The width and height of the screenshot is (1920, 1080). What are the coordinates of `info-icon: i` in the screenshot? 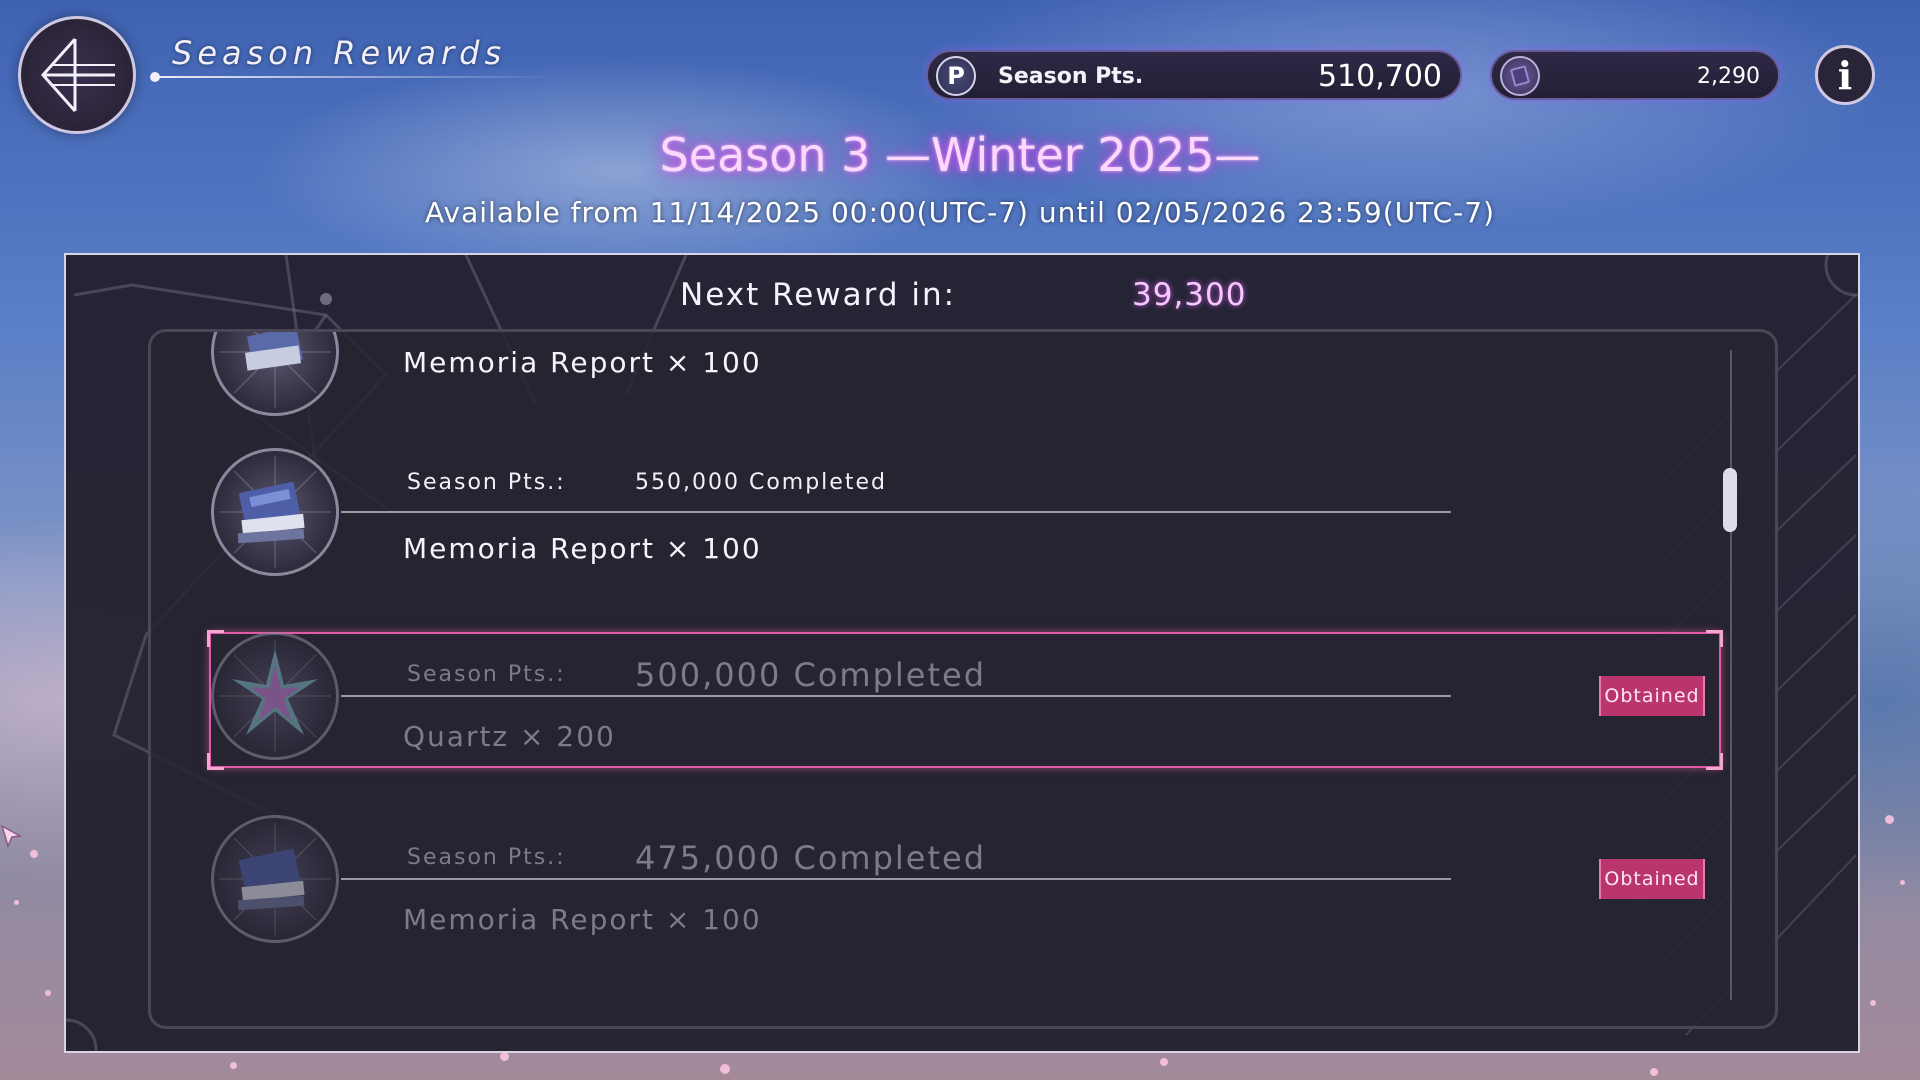 It's located at (1845, 75).